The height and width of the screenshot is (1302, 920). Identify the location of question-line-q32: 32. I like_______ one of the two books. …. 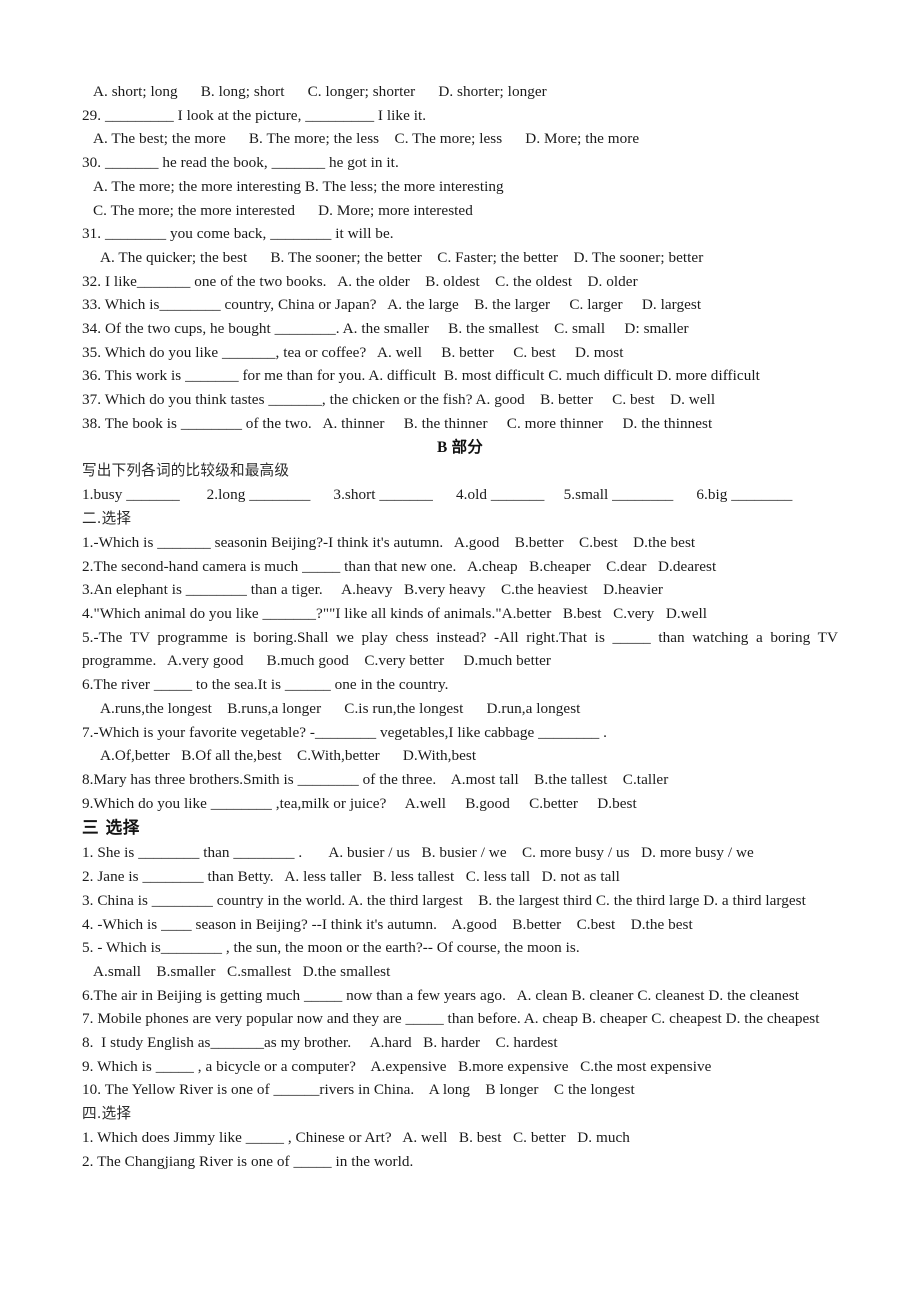
(360, 281).